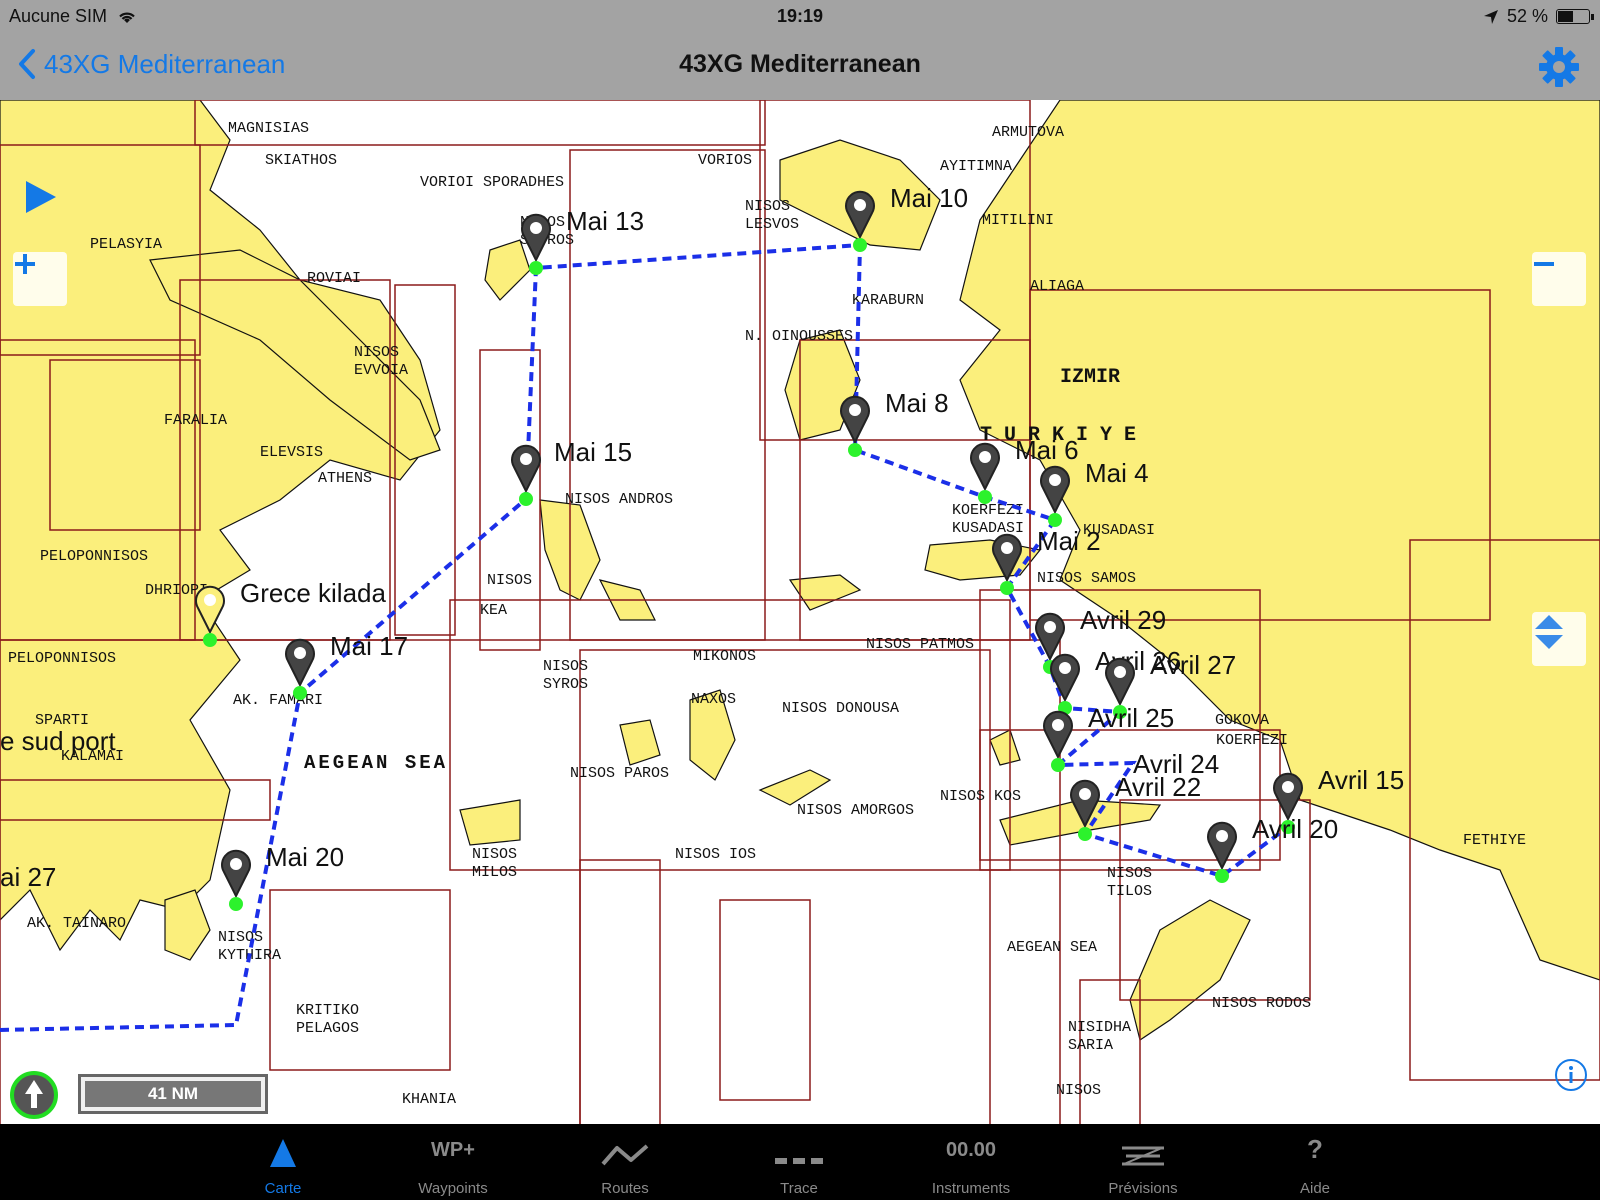  What do you see at coordinates (1559, 67) in the screenshot?
I see `gear-icon` at bounding box center [1559, 67].